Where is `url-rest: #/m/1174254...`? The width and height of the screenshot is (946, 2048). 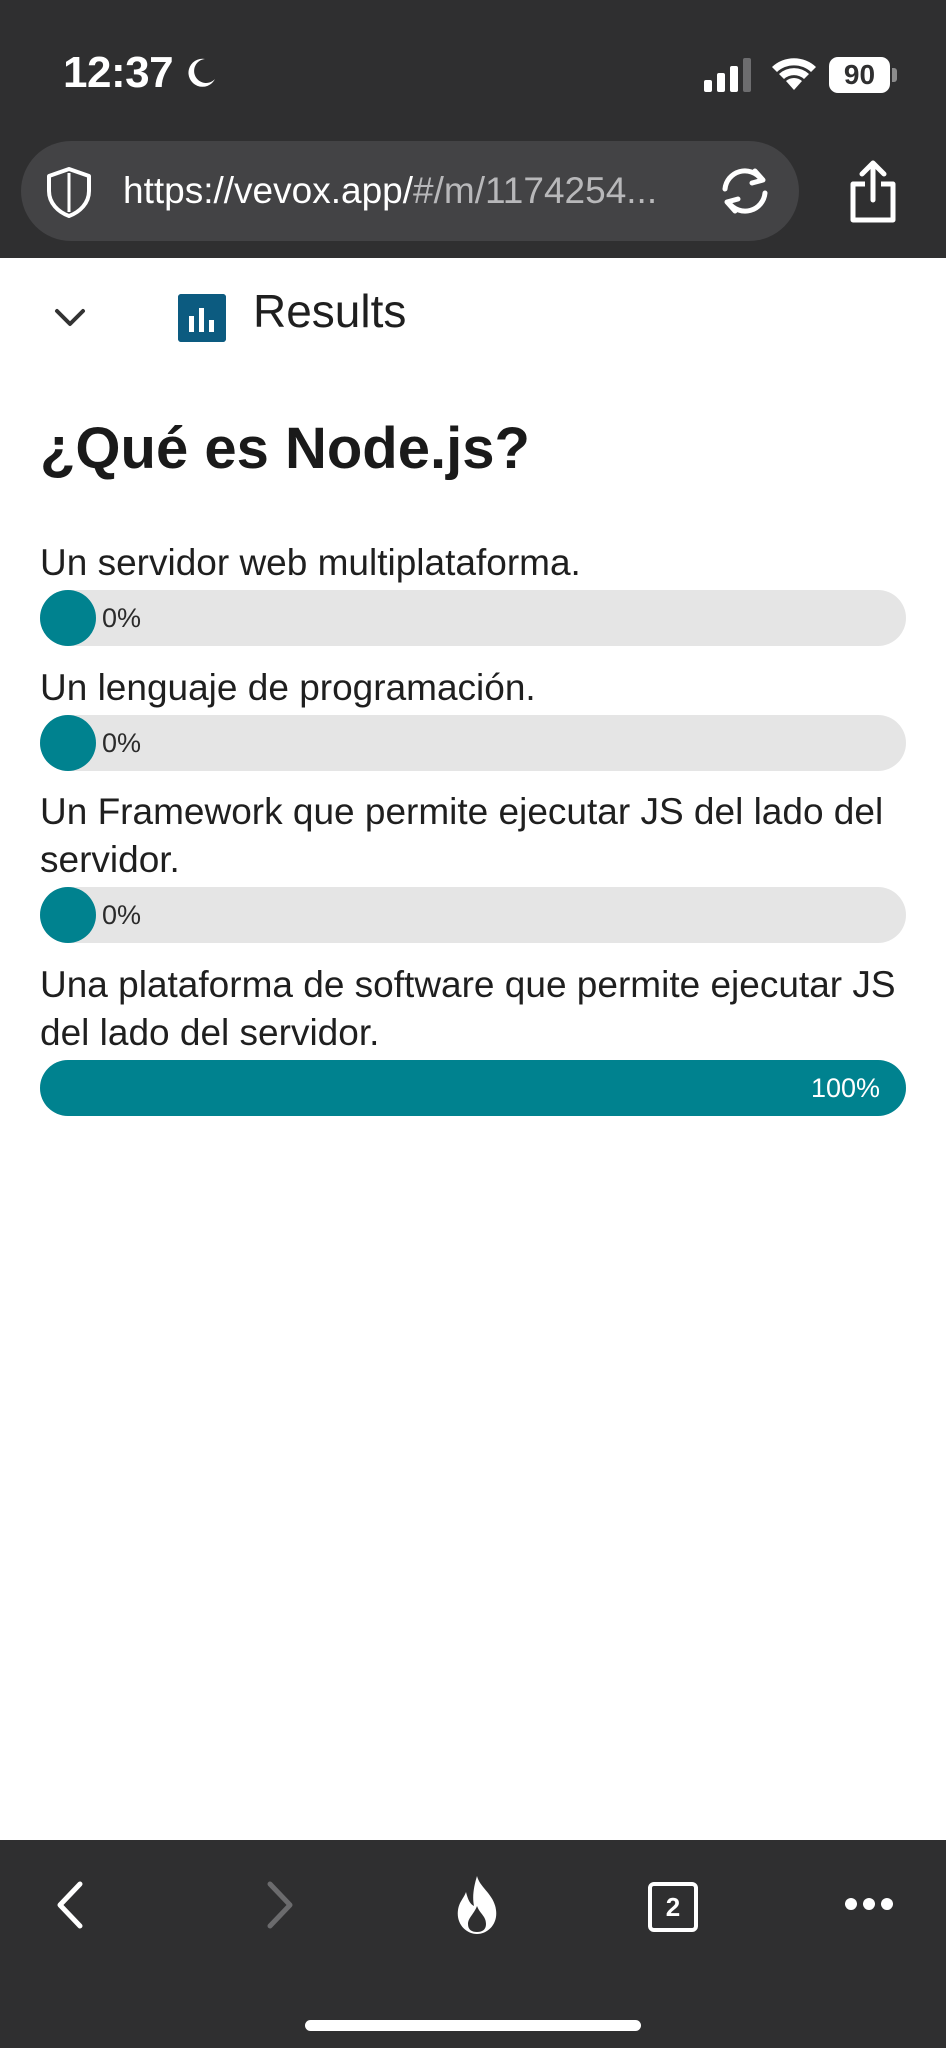 url-rest: #/m/1174254... is located at coordinates (535, 190).